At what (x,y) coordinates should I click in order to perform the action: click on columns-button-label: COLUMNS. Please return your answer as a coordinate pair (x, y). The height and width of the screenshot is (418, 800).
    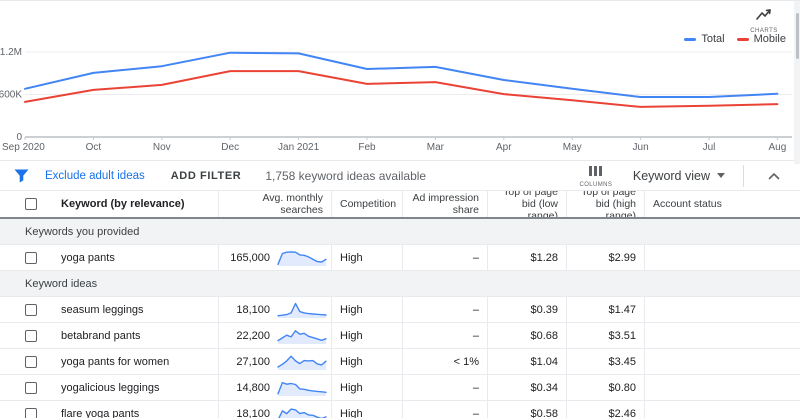
    Looking at the image, I should click on (596, 185).